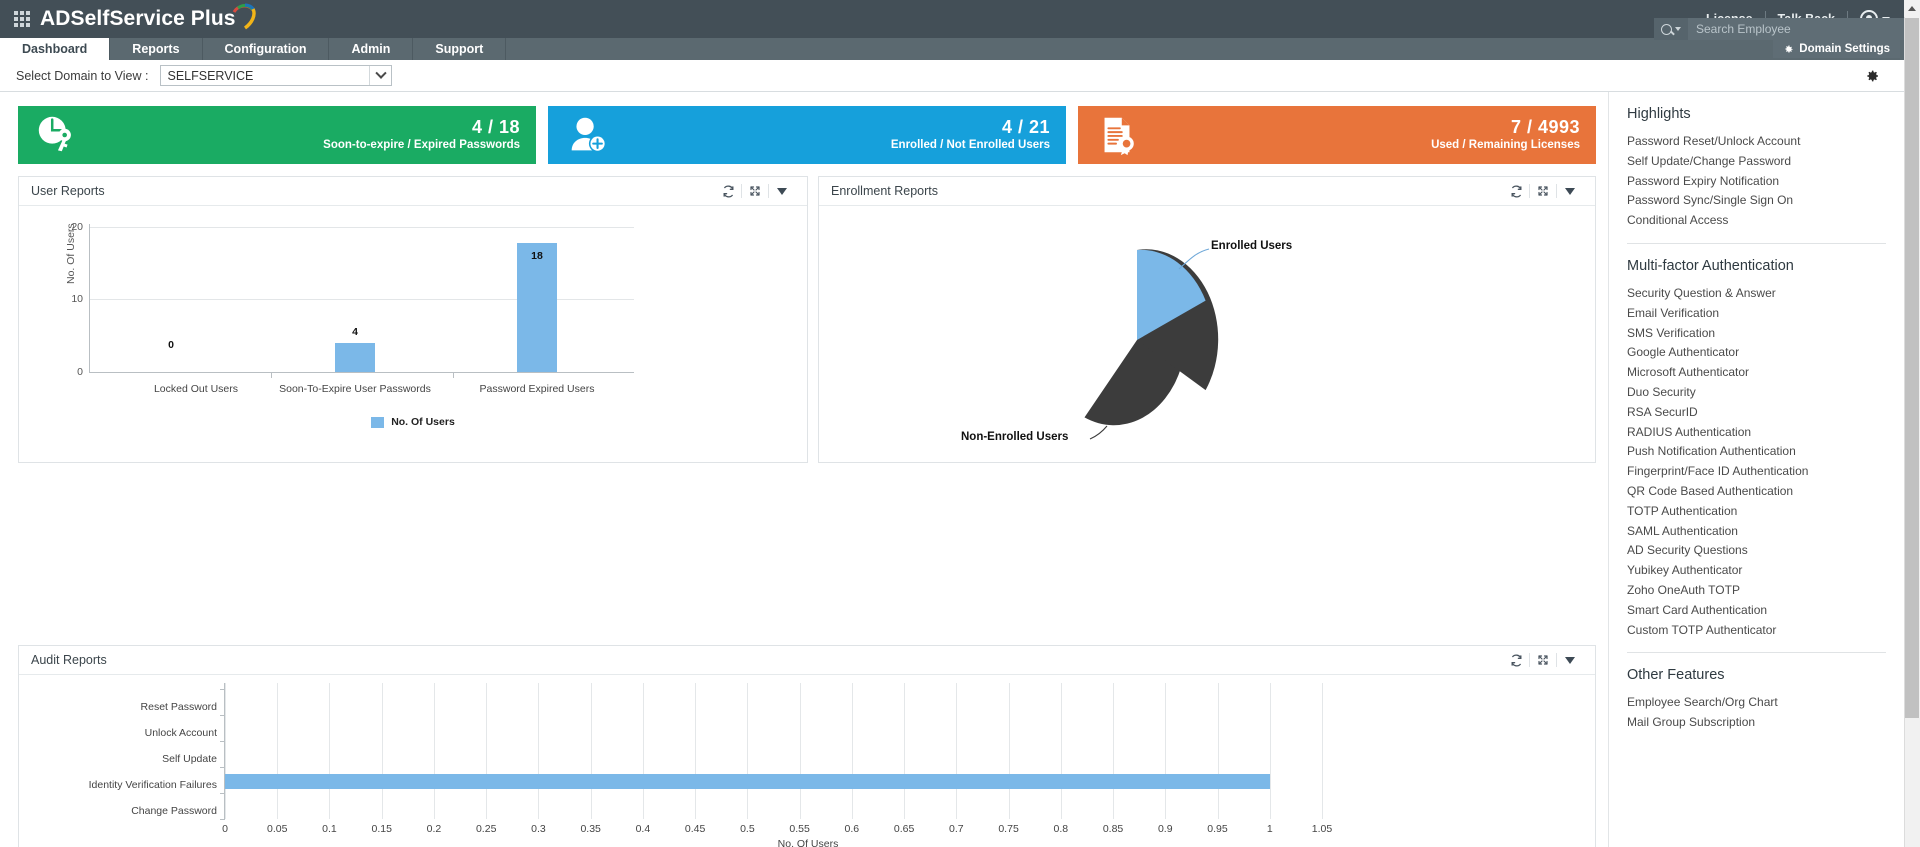 This screenshot has height=847, width=1920. I want to click on sidebar-link-qr-code-based-authentication: QR Code Based Authentication, so click(1765, 492).